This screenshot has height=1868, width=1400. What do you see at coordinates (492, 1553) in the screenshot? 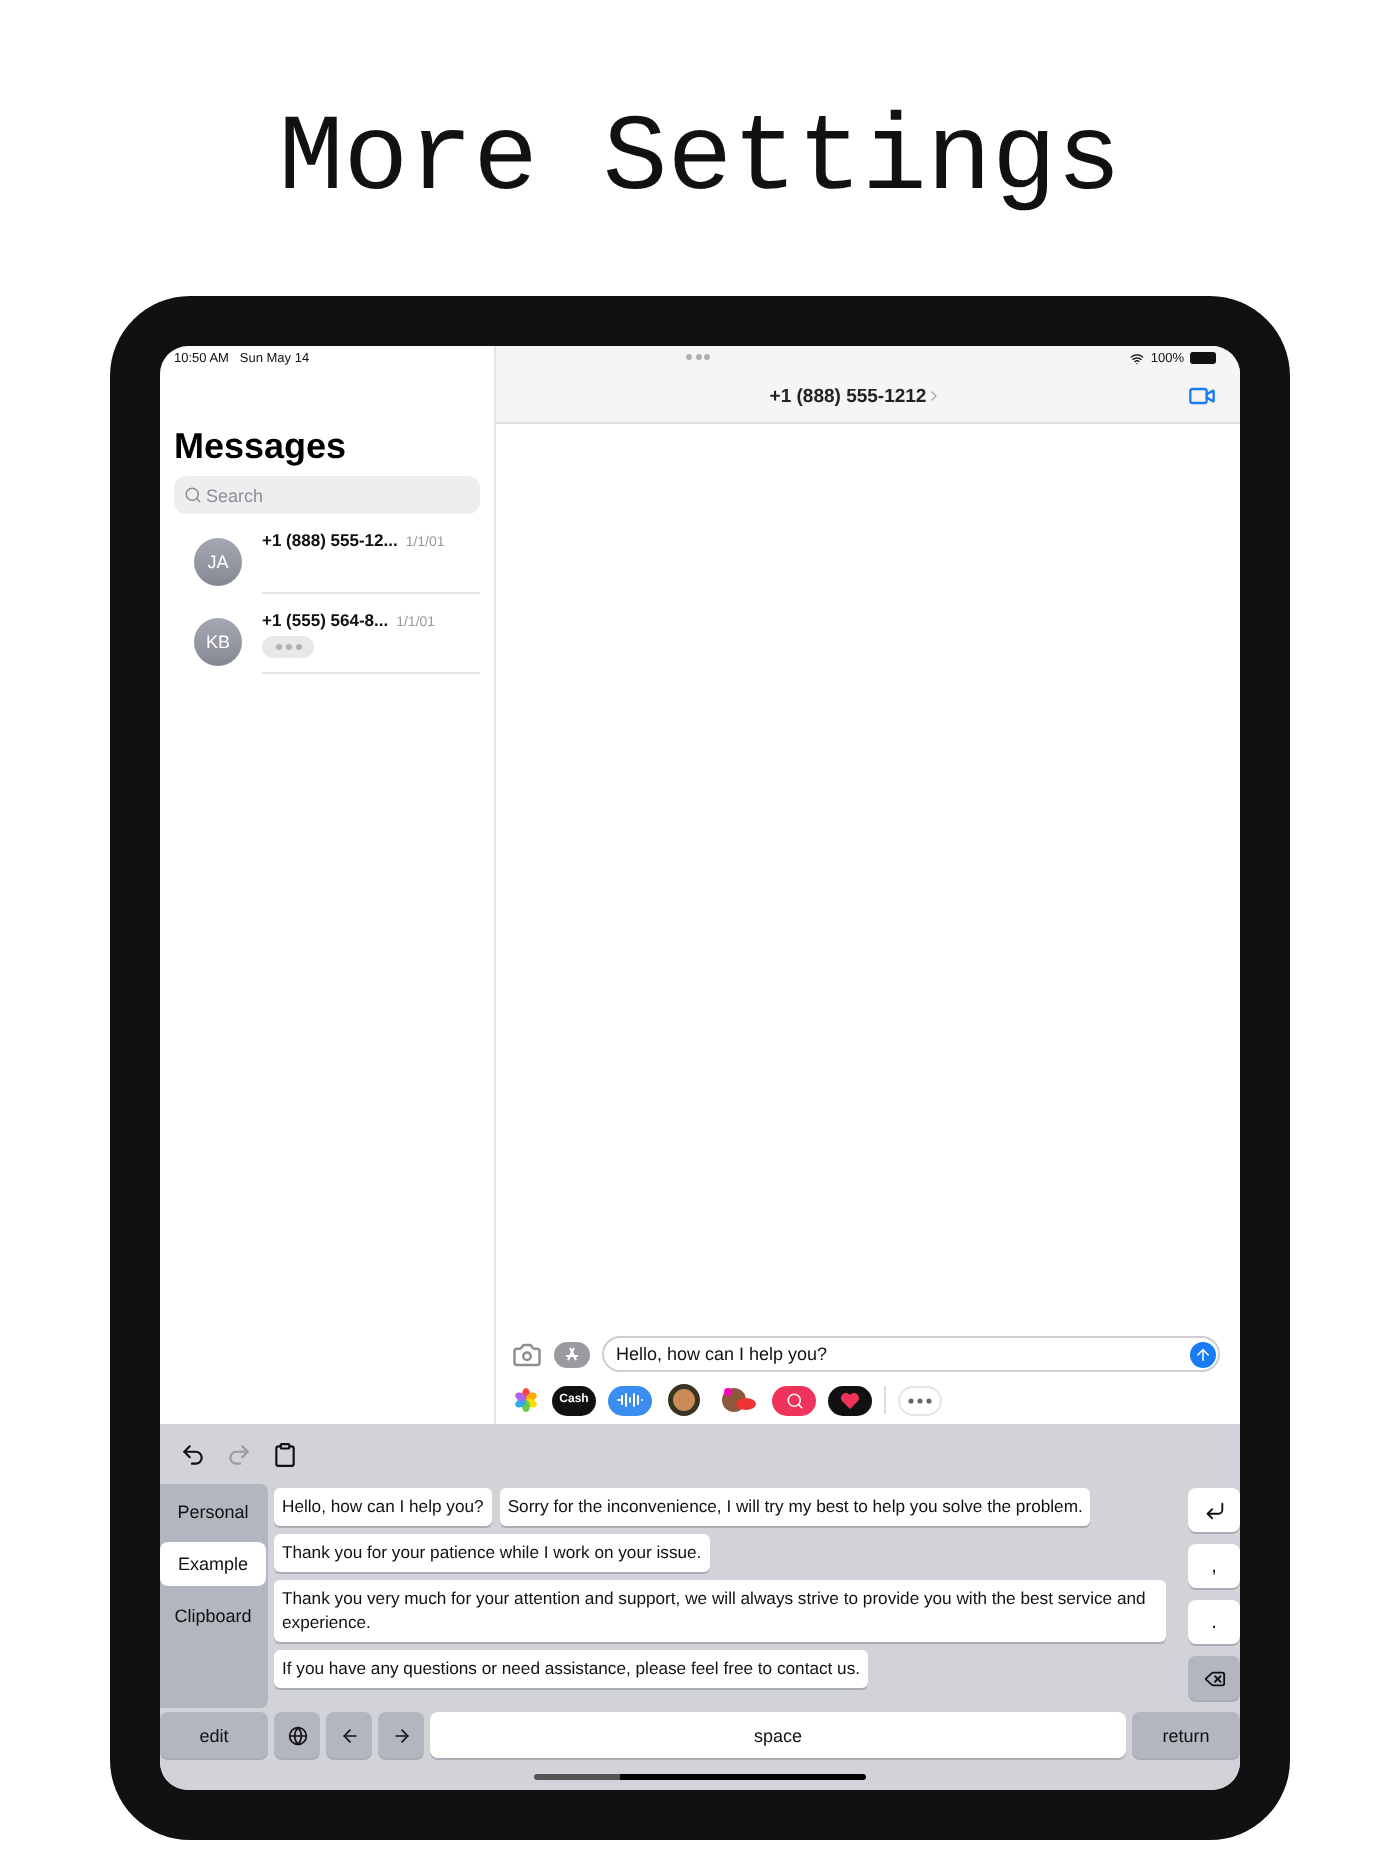
I see `phrase-chip: Thank you for your patience while I work on your issue.` at bounding box center [492, 1553].